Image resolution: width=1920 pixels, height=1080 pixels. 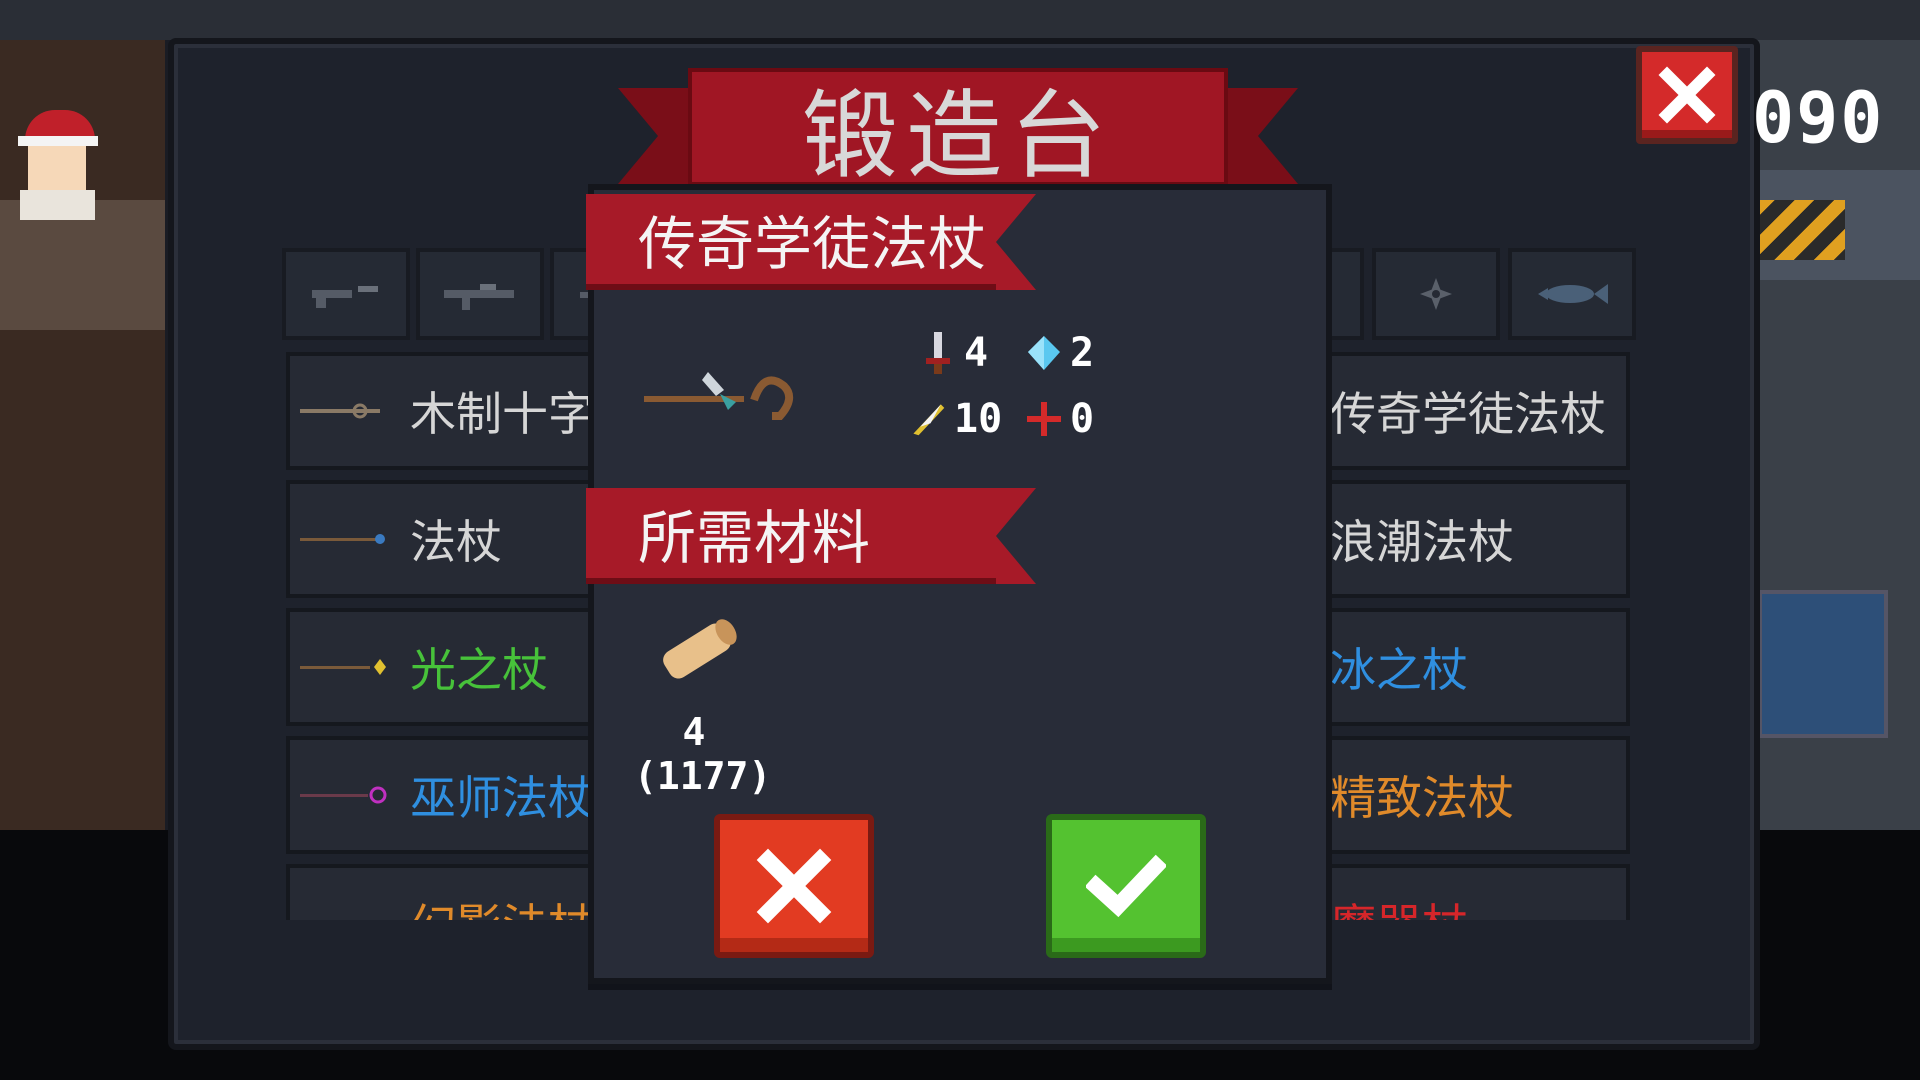 I want to click on gem-counter: 090, so click(x=1818, y=118).